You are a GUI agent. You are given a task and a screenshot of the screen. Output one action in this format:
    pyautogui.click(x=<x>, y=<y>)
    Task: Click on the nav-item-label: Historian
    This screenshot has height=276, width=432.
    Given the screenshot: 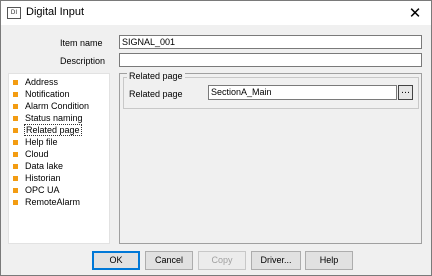 What is the action you would take?
    pyautogui.click(x=43, y=178)
    